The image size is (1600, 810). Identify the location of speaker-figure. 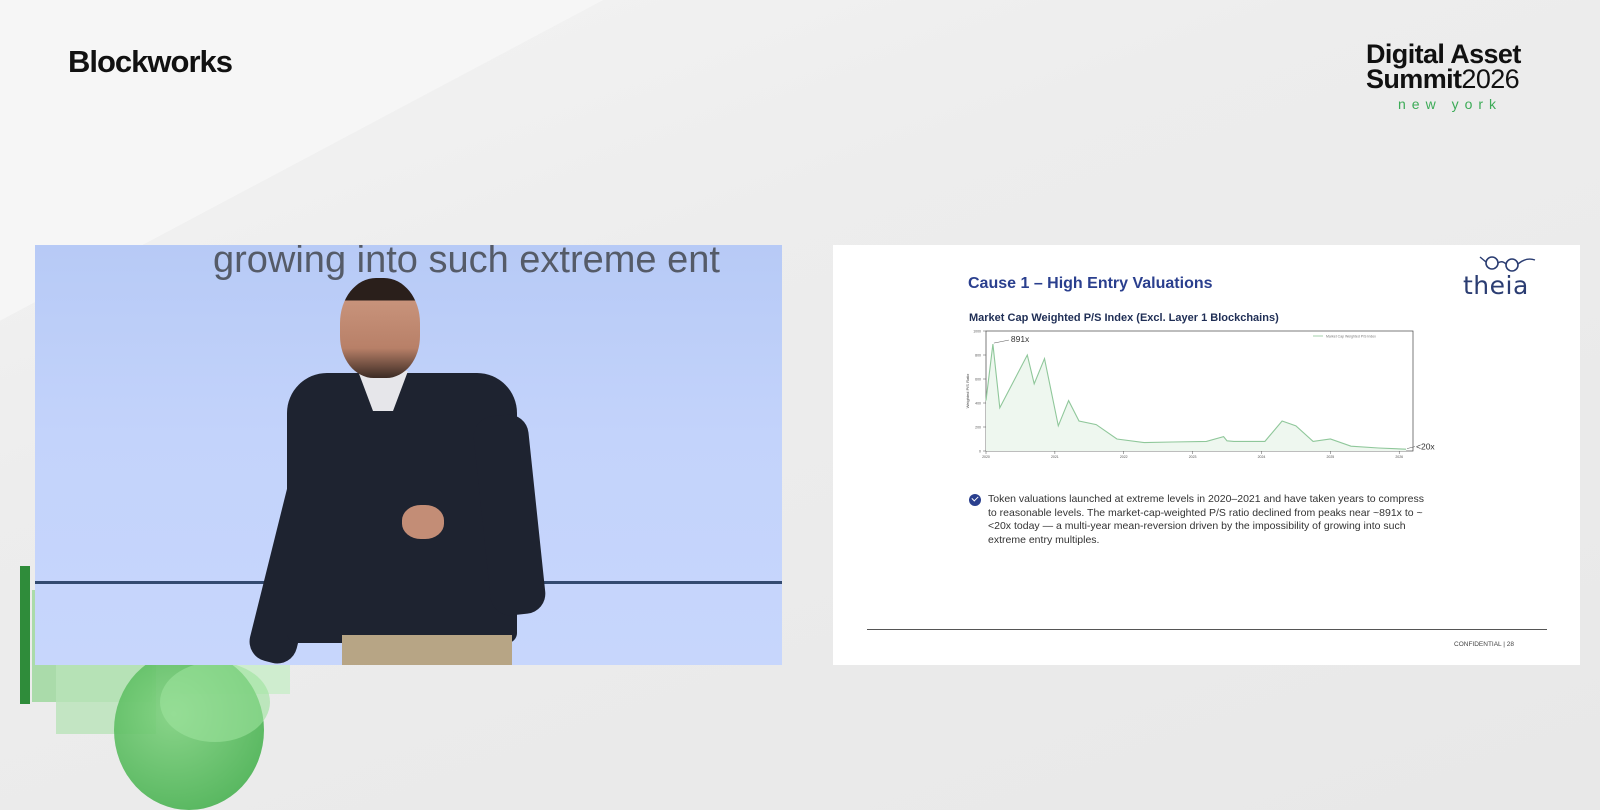
(418, 470).